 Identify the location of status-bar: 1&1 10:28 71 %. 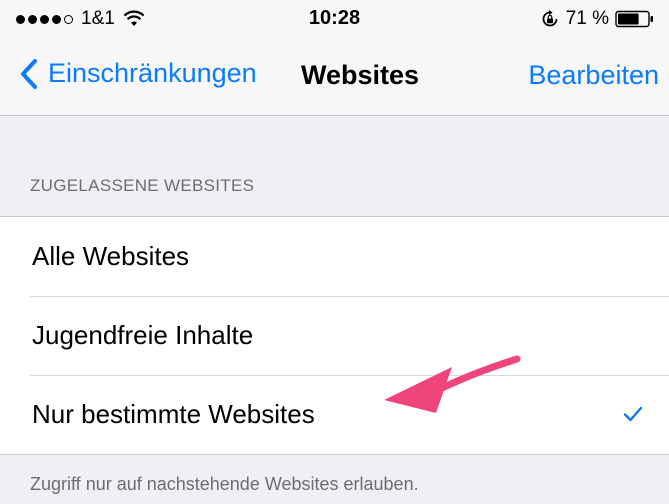
(334, 20).